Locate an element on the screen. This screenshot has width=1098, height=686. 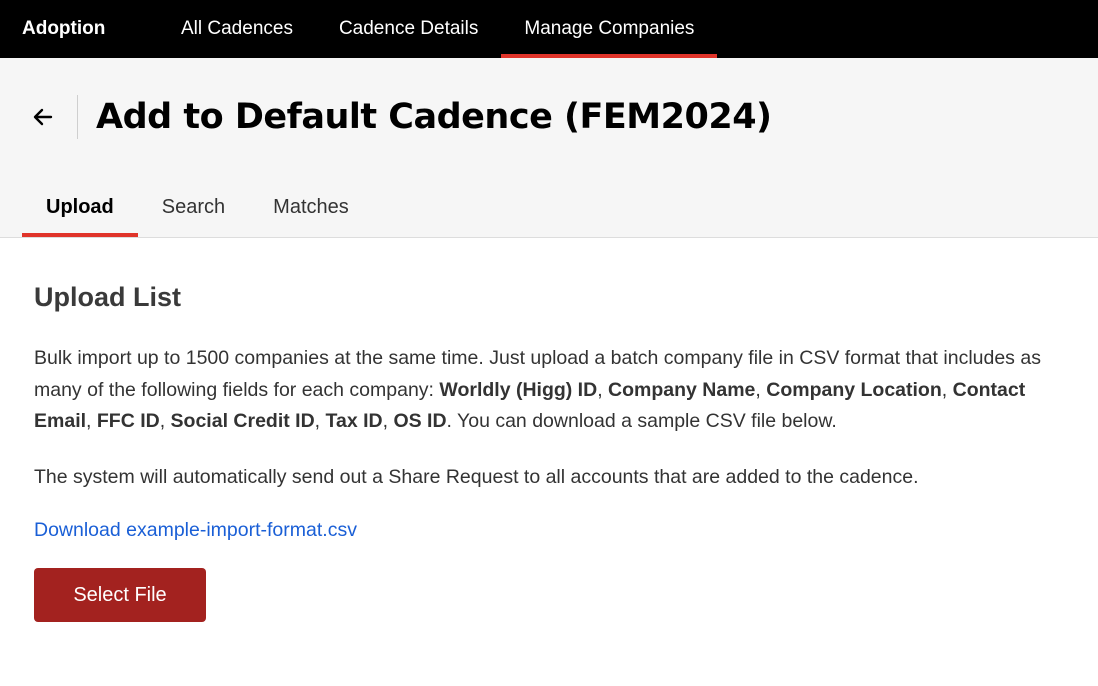
field-name: Worldly (Higg) ID is located at coordinates (518, 389).